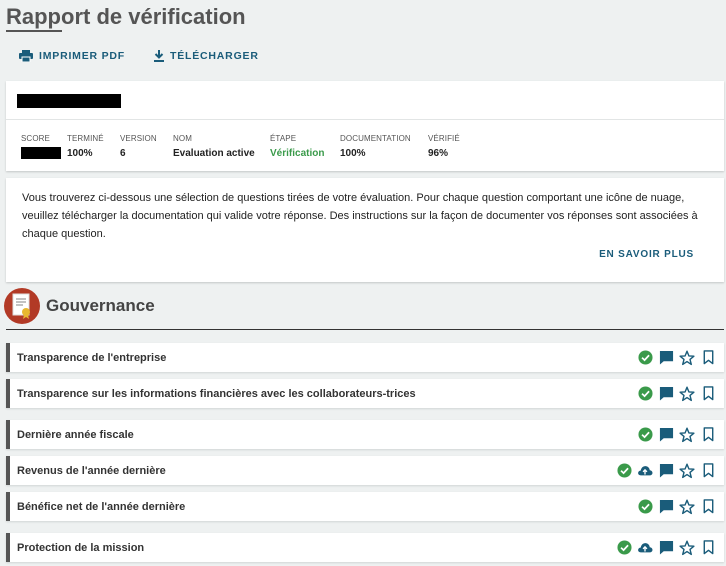  What do you see at coordinates (297, 146) in the screenshot?
I see `stat-stage: ÉTAPE Vérification` at bounding box center [297, 146].